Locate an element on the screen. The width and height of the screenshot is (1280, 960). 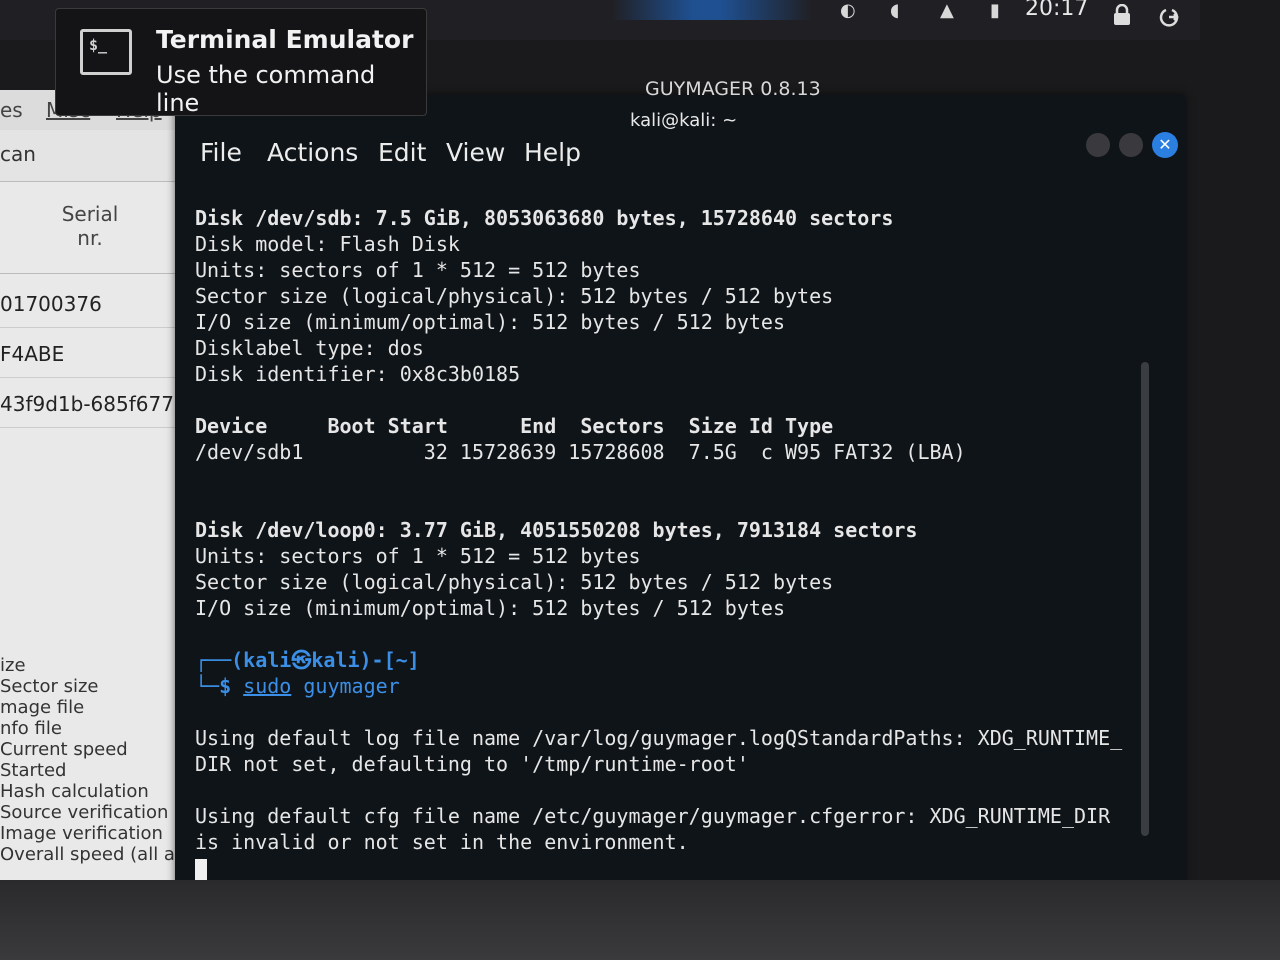
network-monitor-graph is located at coordinates (712, 10).